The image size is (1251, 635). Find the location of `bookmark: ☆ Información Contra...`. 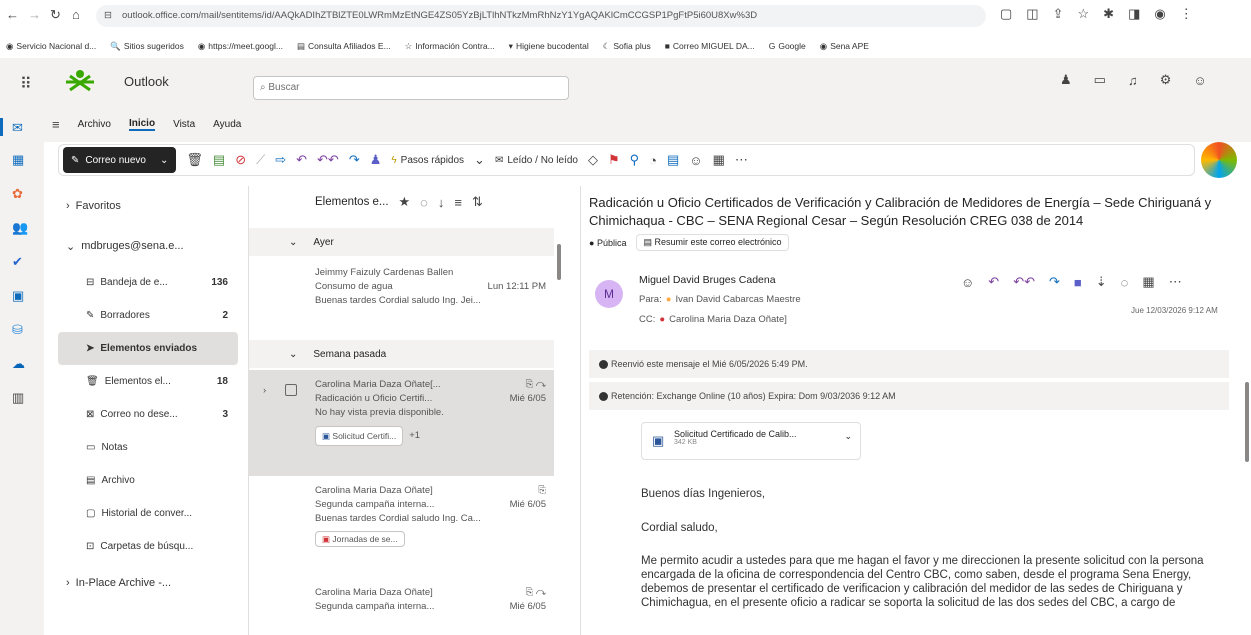

bookmark: ☆ Información Contra... is located at coordinates (450, 46).